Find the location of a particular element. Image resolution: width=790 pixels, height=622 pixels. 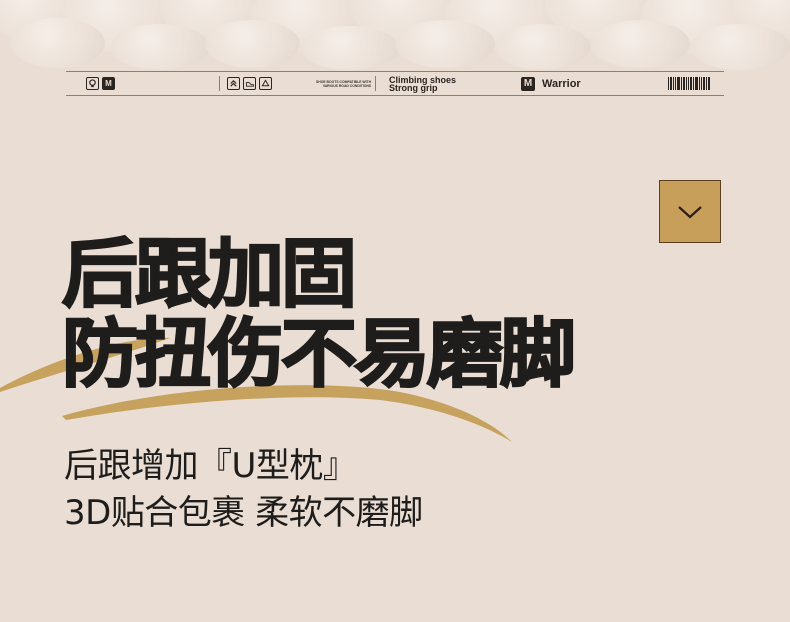

headline-line1: 后跟加固 is located at coordinates (209, 274).